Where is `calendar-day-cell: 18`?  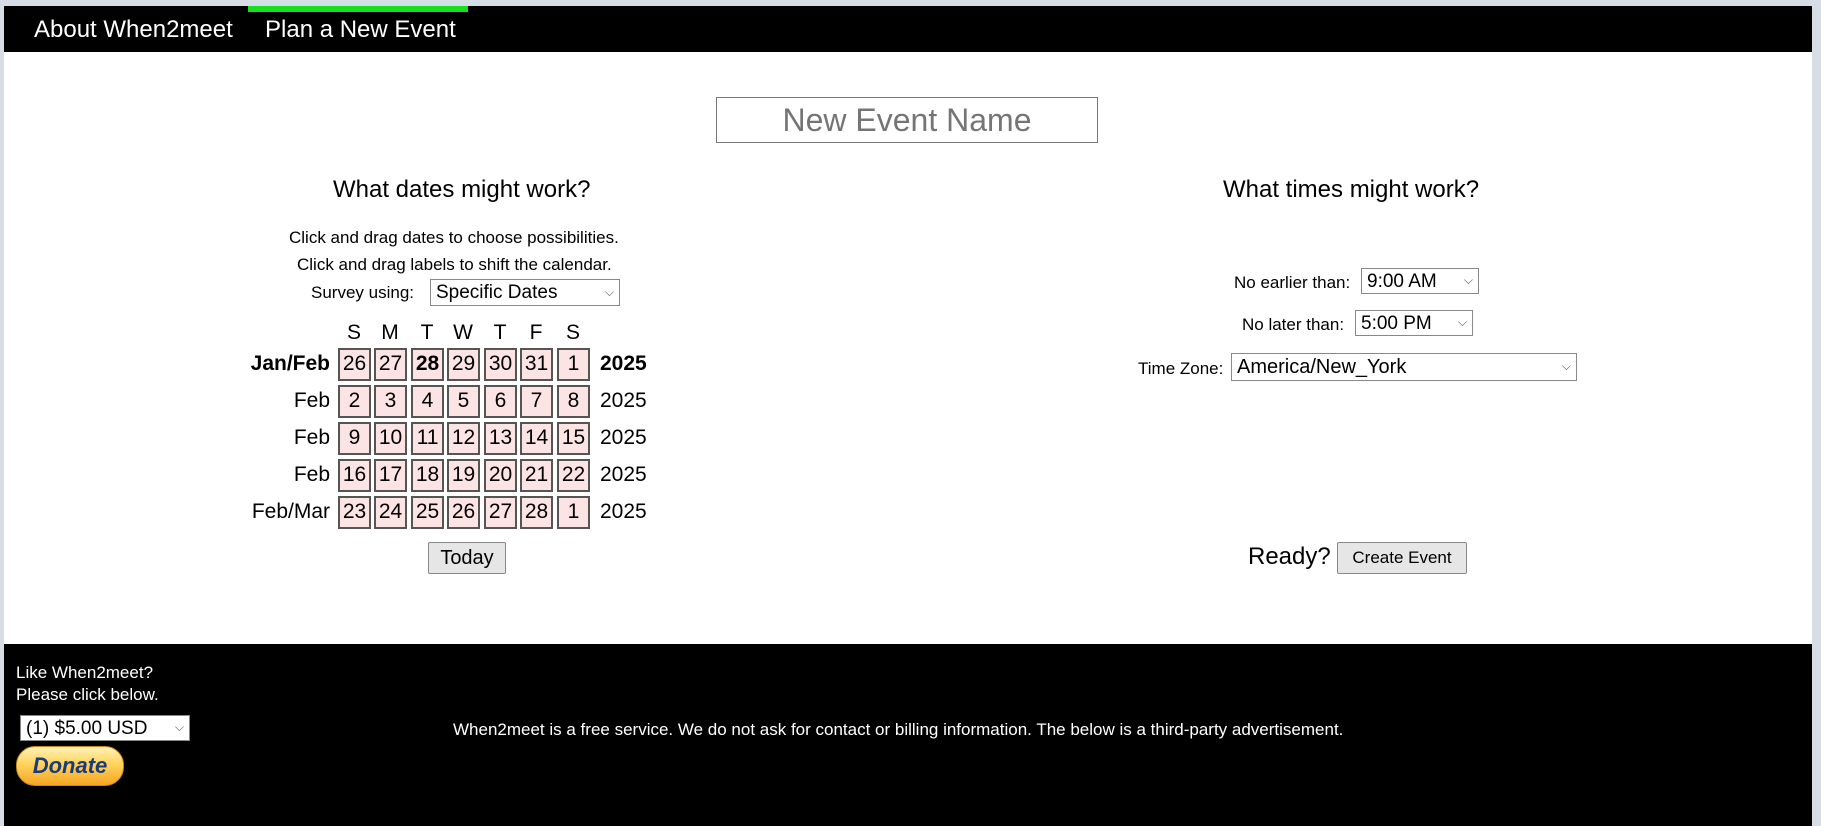
calendar-day-cell: 18 is located at coordinates (427, 475).